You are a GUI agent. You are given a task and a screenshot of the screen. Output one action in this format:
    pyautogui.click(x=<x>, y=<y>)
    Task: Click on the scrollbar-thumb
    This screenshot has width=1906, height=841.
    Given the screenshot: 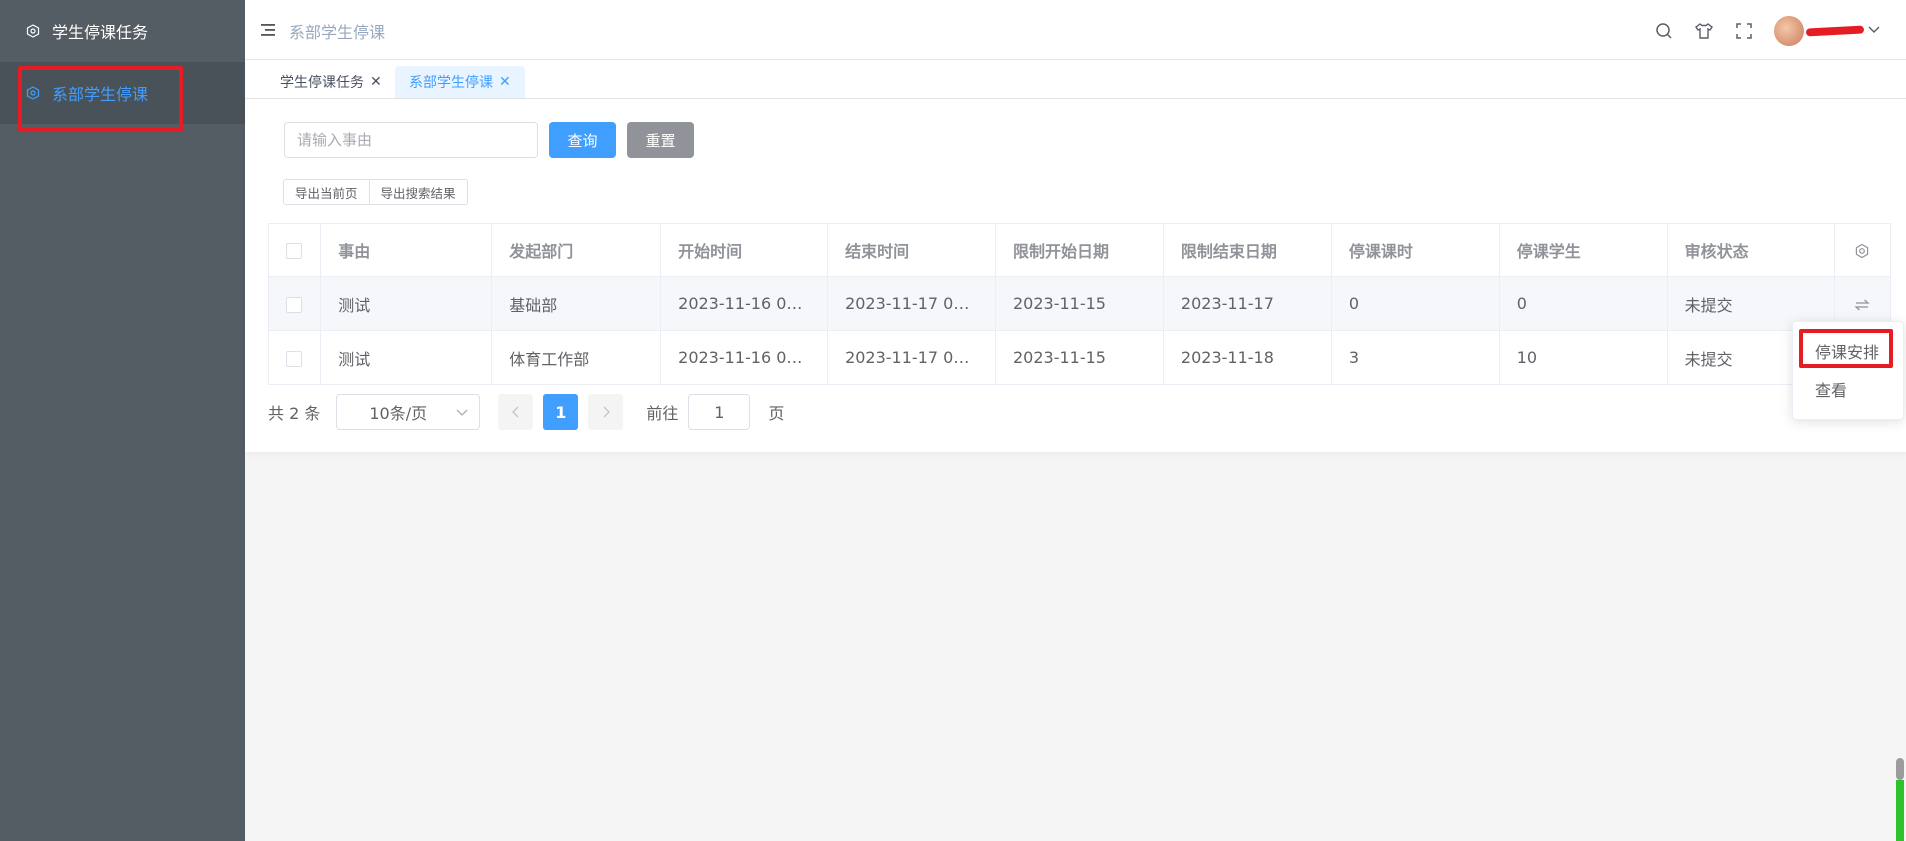 What is the action you would take?
    pyautogui.click(x=1900, y=769)
    